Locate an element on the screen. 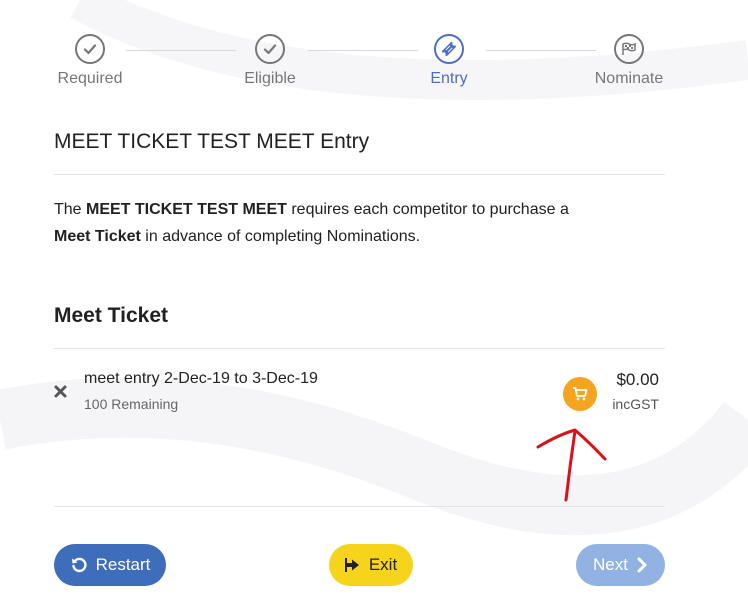 This screenshot has height=608, width=748. ticket-name: meet entry 2-Dec-19 to 3-Dec-19 is located at coordinates (201, 378).